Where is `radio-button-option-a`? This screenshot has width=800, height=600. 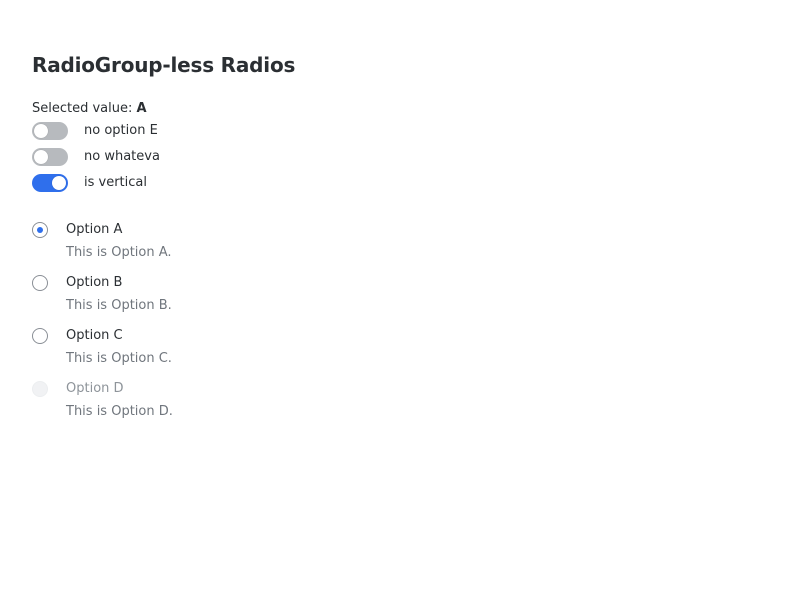 radio-button-option-a is located at coordinates (40, 230).